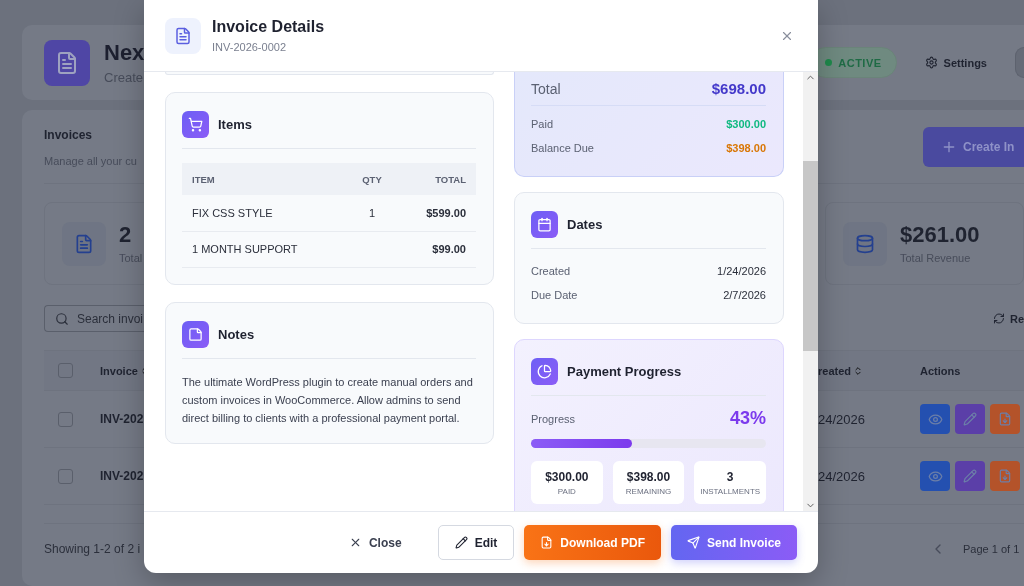 This screenshot has height=586, width=1024. I want to click on card-title: Payment Progress, so click(624, 371).